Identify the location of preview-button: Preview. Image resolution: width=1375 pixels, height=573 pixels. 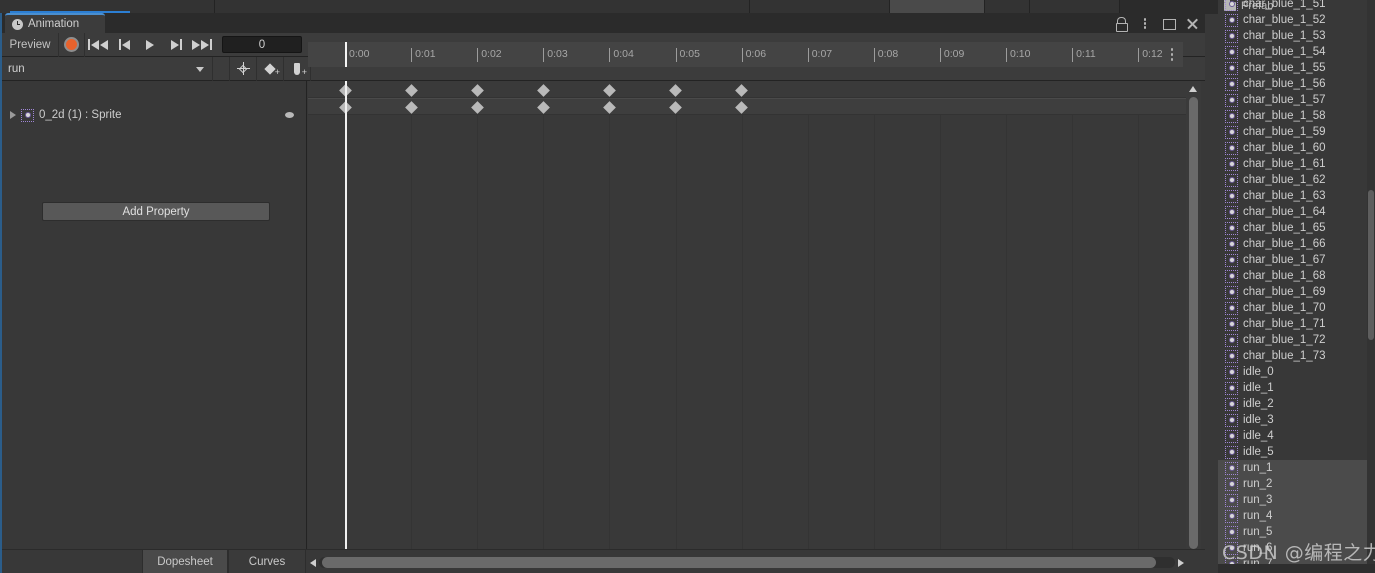
(30, 44).